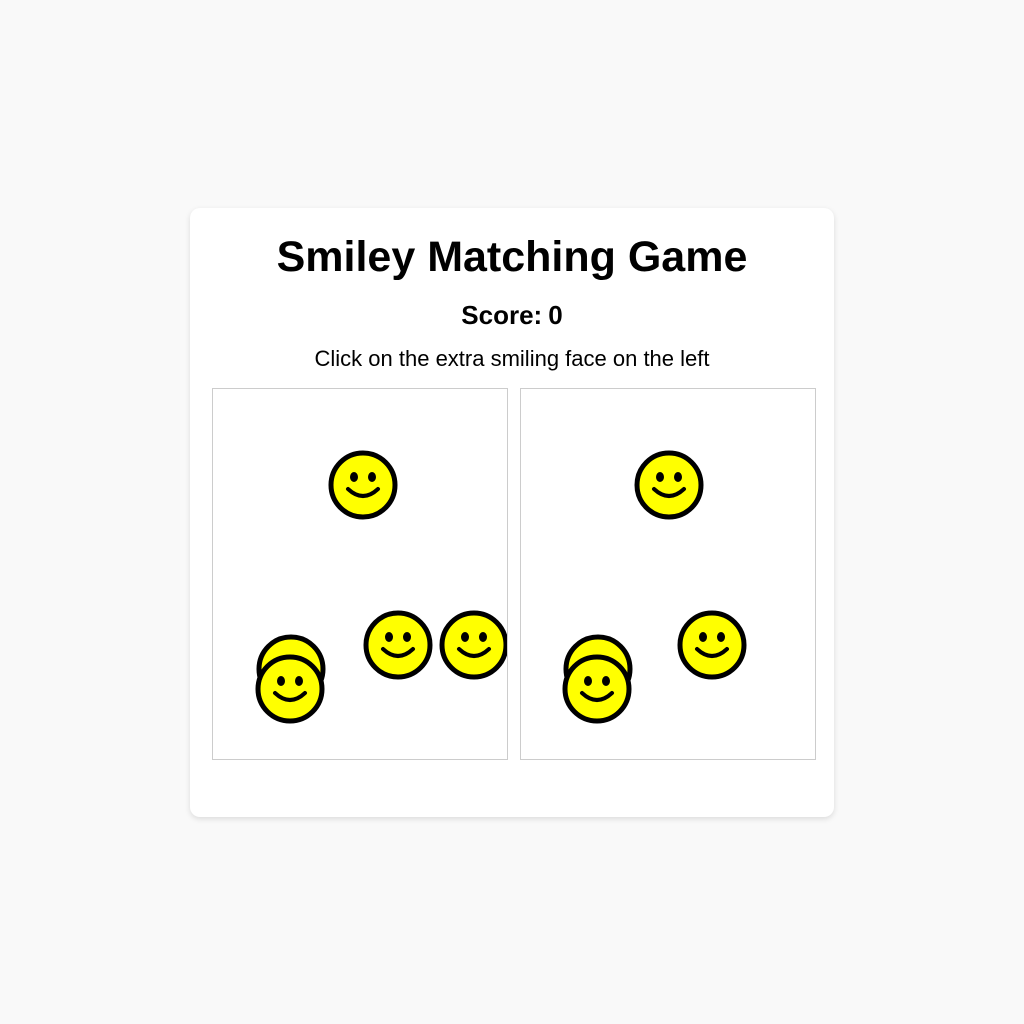  Describe the element at coordinates (512, 257) in the screenshot. I see `game-title: Smiley Matching Game` at that location.